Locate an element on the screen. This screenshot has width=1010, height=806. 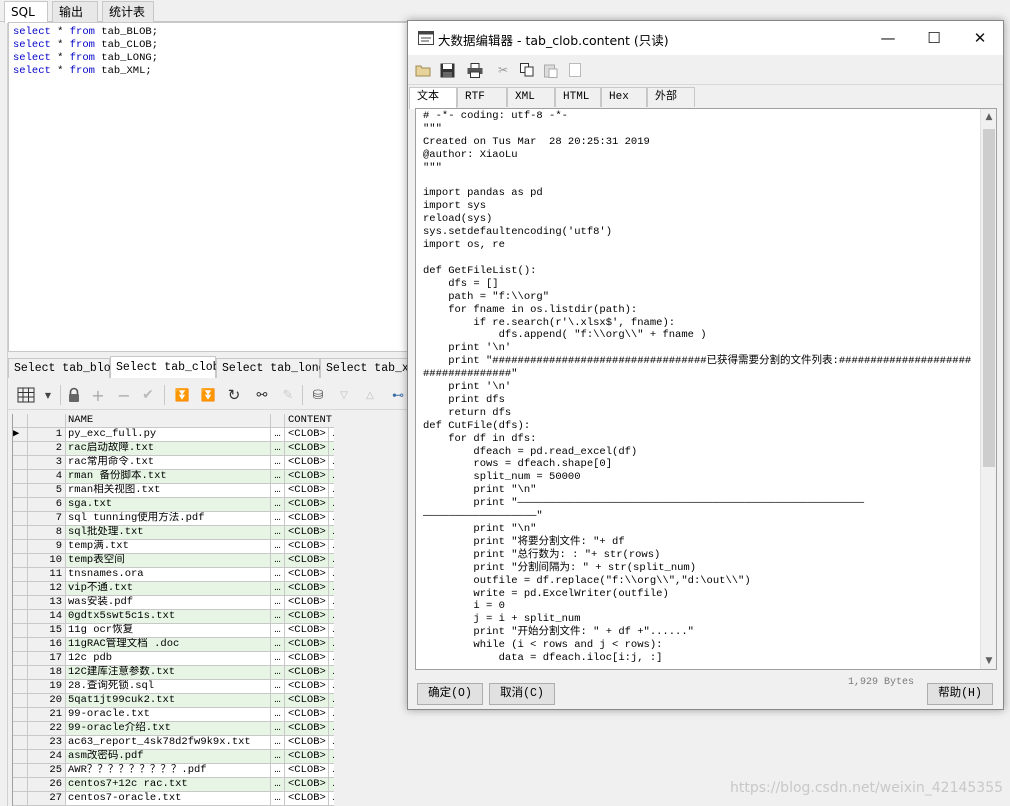
last-page-icon: ⏬ is located at coordinates (208, 395).